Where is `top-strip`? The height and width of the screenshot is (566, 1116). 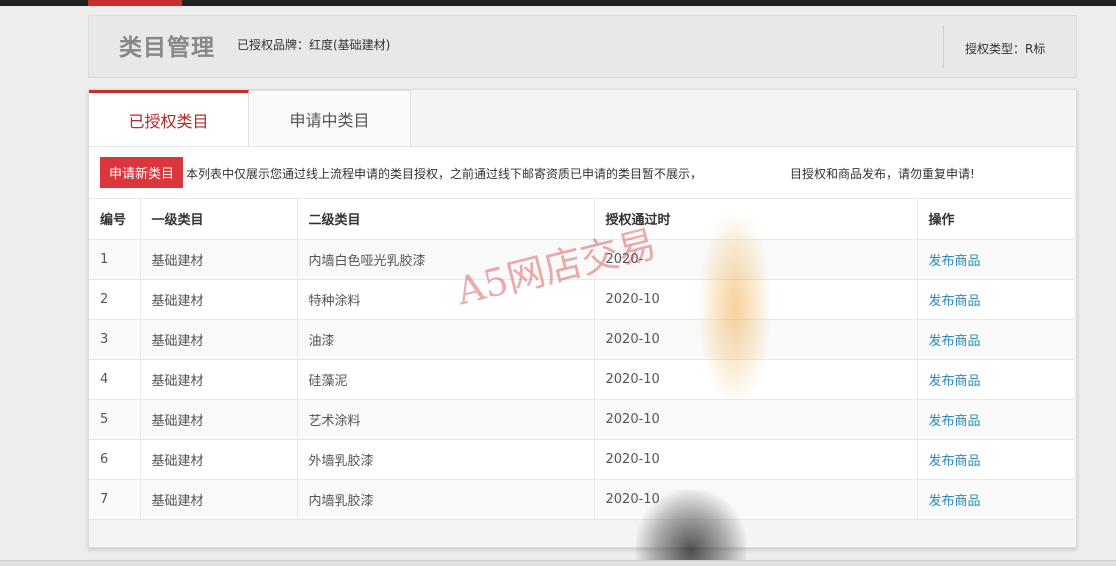
top-strip is located at coordinates (558, 3).